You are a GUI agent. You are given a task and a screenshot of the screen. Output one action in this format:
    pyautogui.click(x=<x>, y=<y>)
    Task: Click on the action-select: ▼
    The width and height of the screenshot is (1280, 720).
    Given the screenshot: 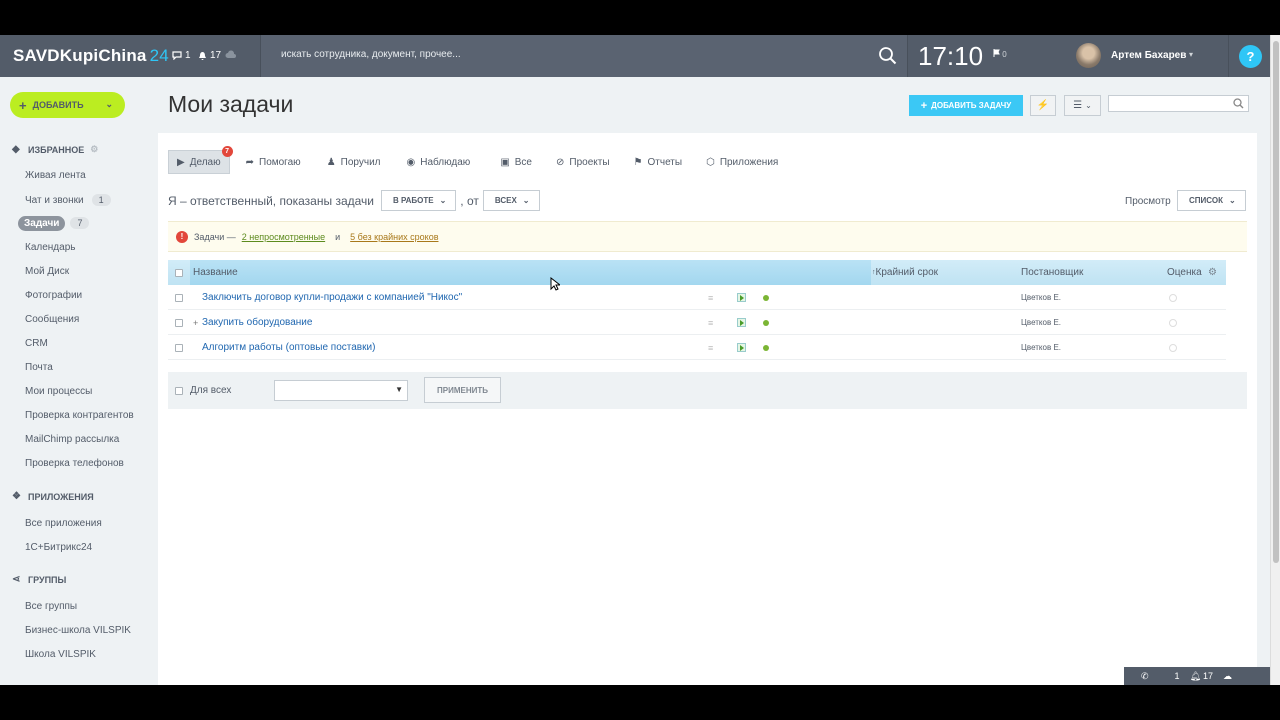 What is the action you would take?
    pyautogui.click(x=341, y=390)
    